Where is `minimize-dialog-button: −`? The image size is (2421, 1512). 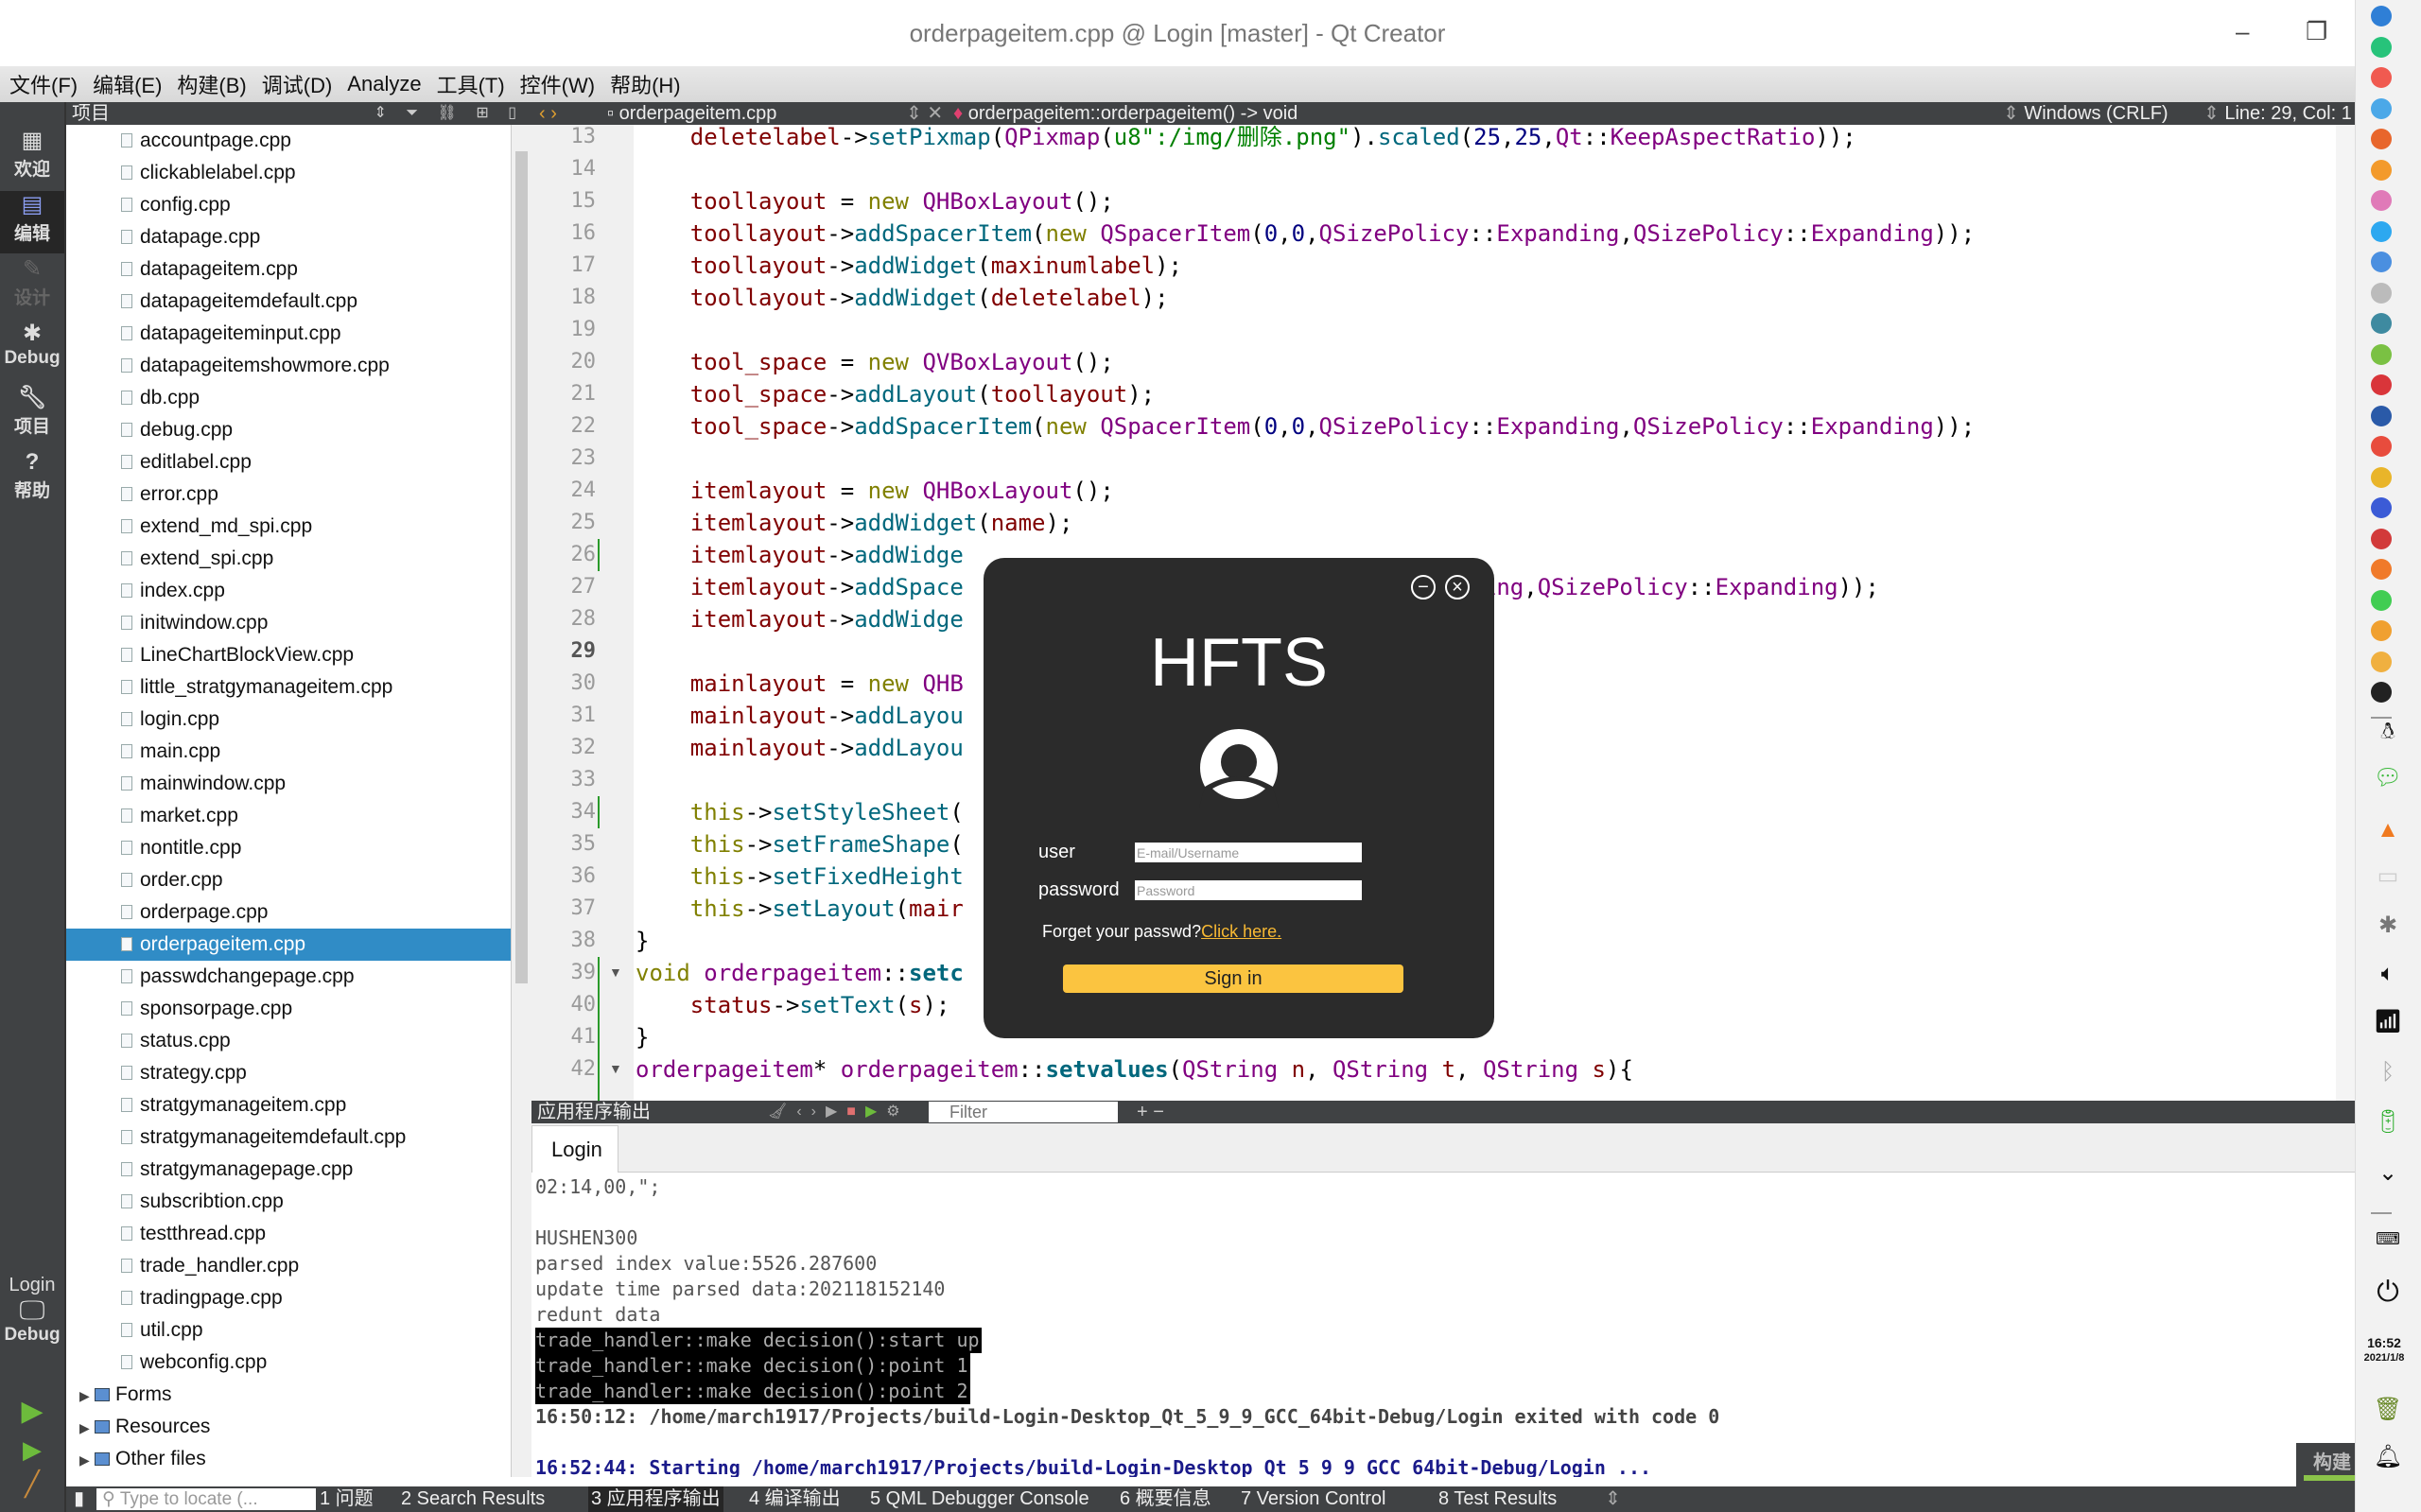
minimize-dialog-button: − is located at coordinates (1423, 587).